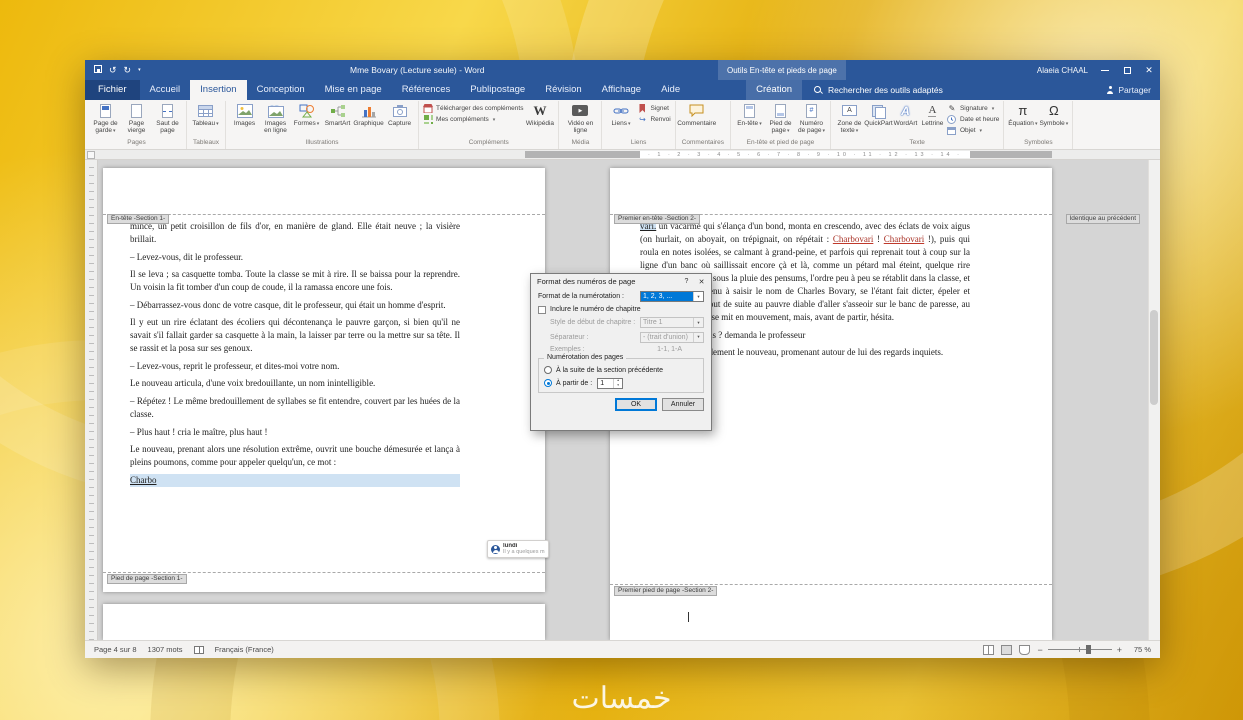  Describe the element at coordinates (206, 142) in the screenshot. I see `group-label: Tableaux` at that location.